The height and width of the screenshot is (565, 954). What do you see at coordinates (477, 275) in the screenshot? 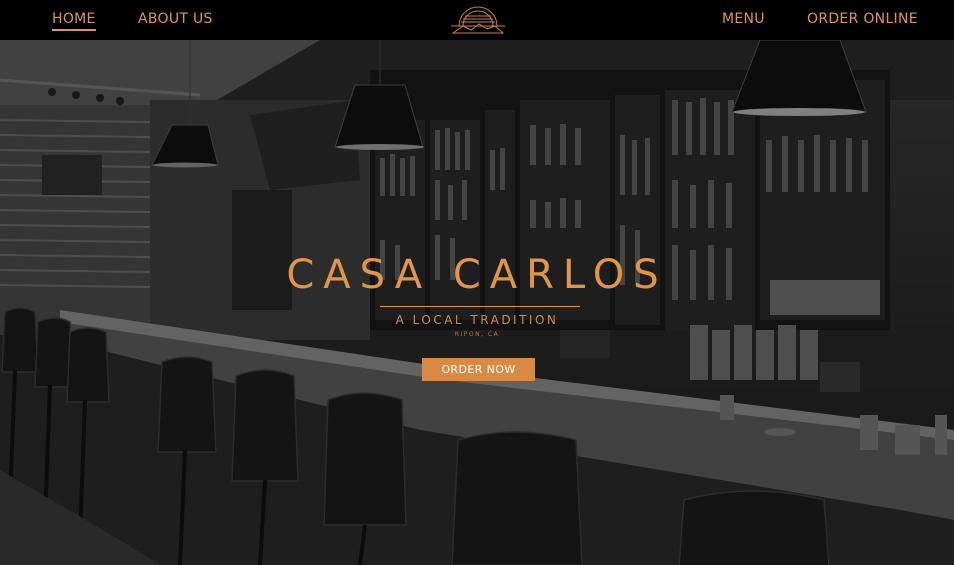
I see `hero-title: CASA CARLOS` at bounding box center [477, 275].